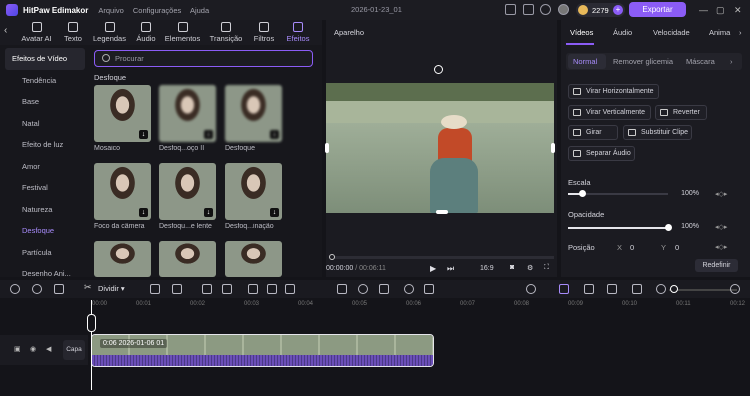 This screenshot has height=396, width=750. Describe the element at coordinates (89, 287) in the screenshot. I see `scissors-icon: ✂` at that location.